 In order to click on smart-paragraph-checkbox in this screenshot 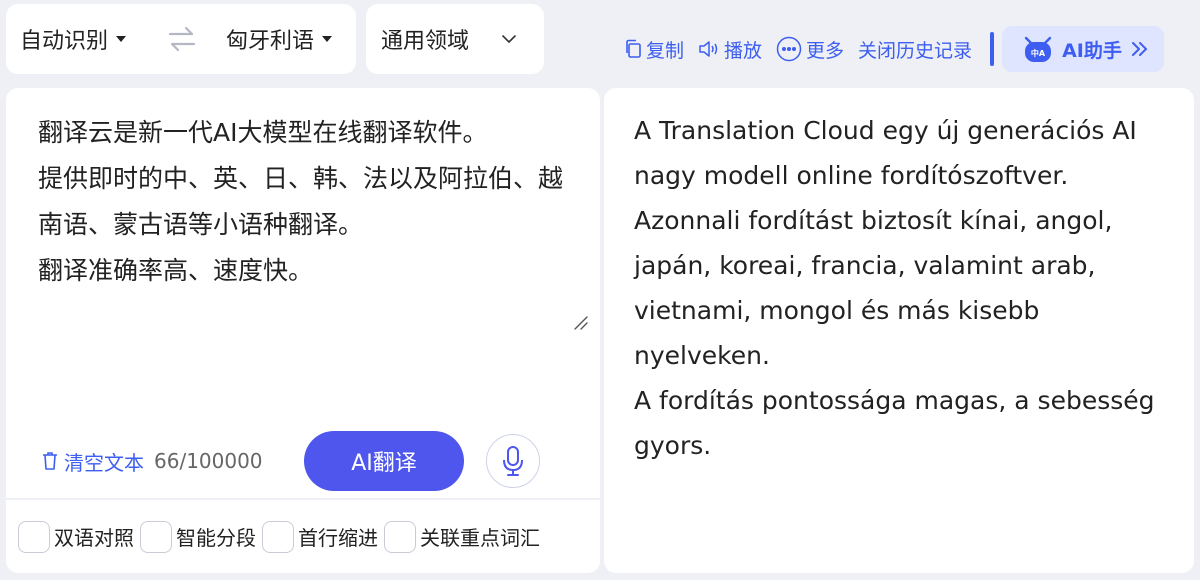, I will do `click(156, 536)`.